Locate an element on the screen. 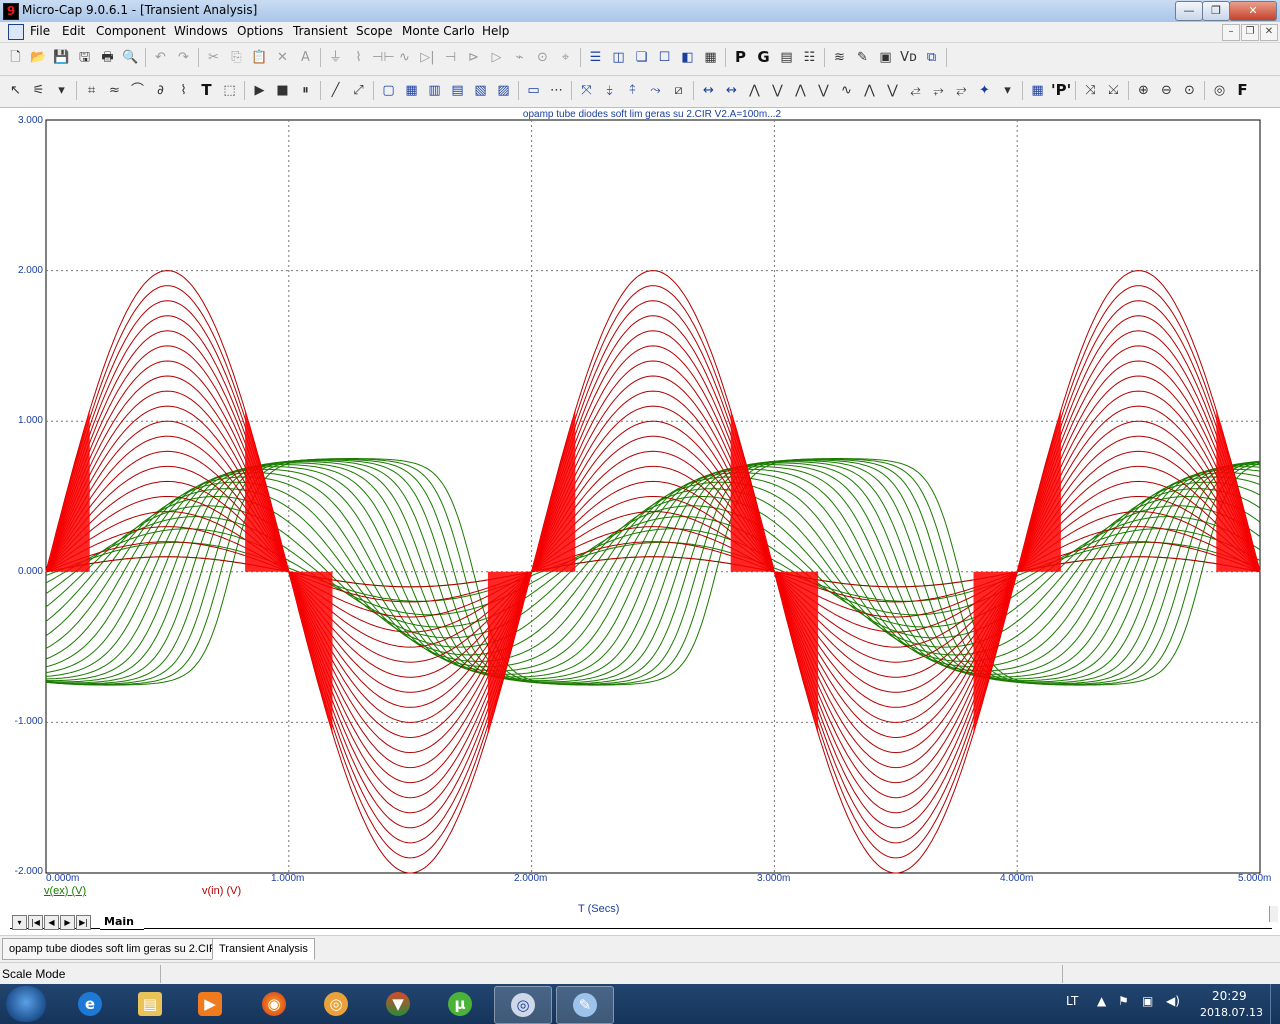 The width and height of the screenshot is (1280, 1024). doc-tab-transient: Transient Analysis is located at coordinates (263, 949).